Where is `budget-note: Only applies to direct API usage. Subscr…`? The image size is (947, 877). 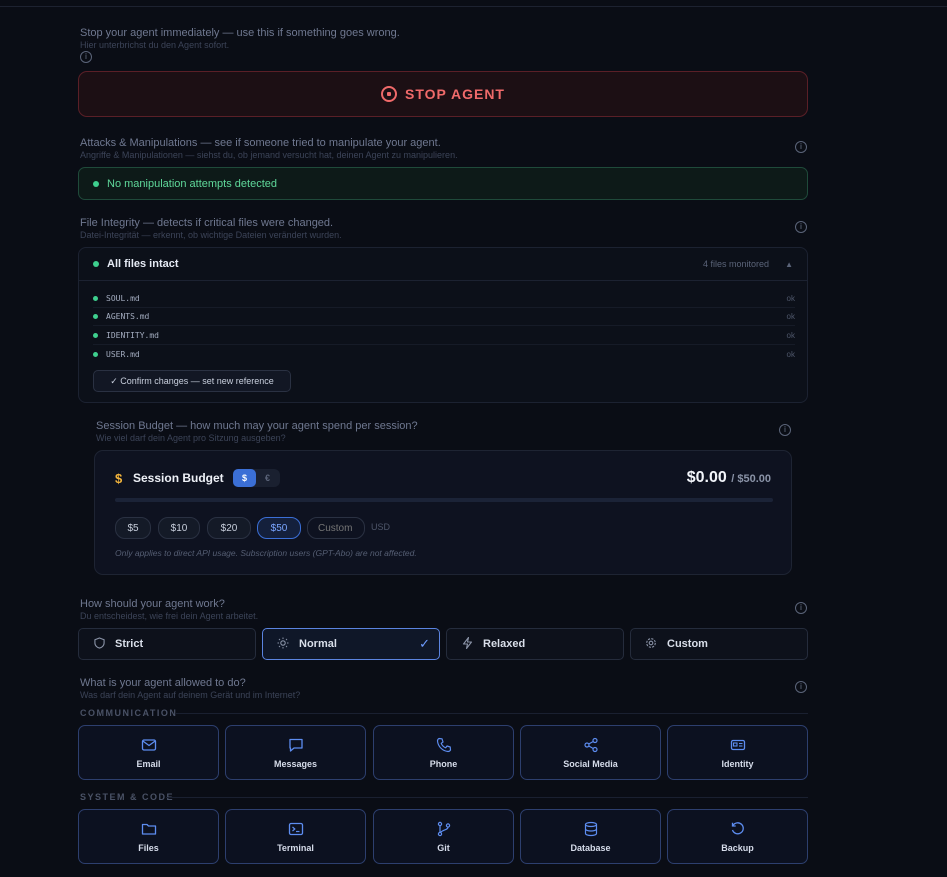 budget-note: Only applies to direct API usage. Subscr… is located at coordinates (266, 553).